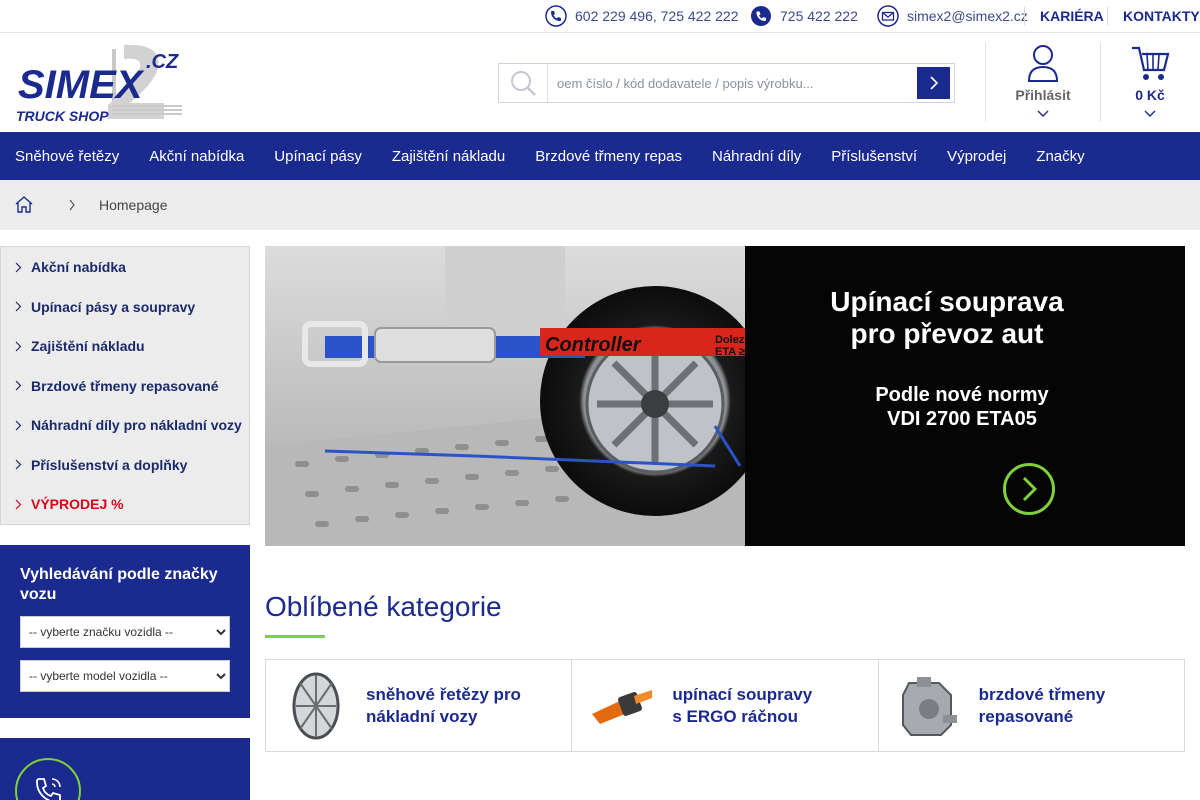  I want to click on logo-tld: .CZ, so click(162, 62).